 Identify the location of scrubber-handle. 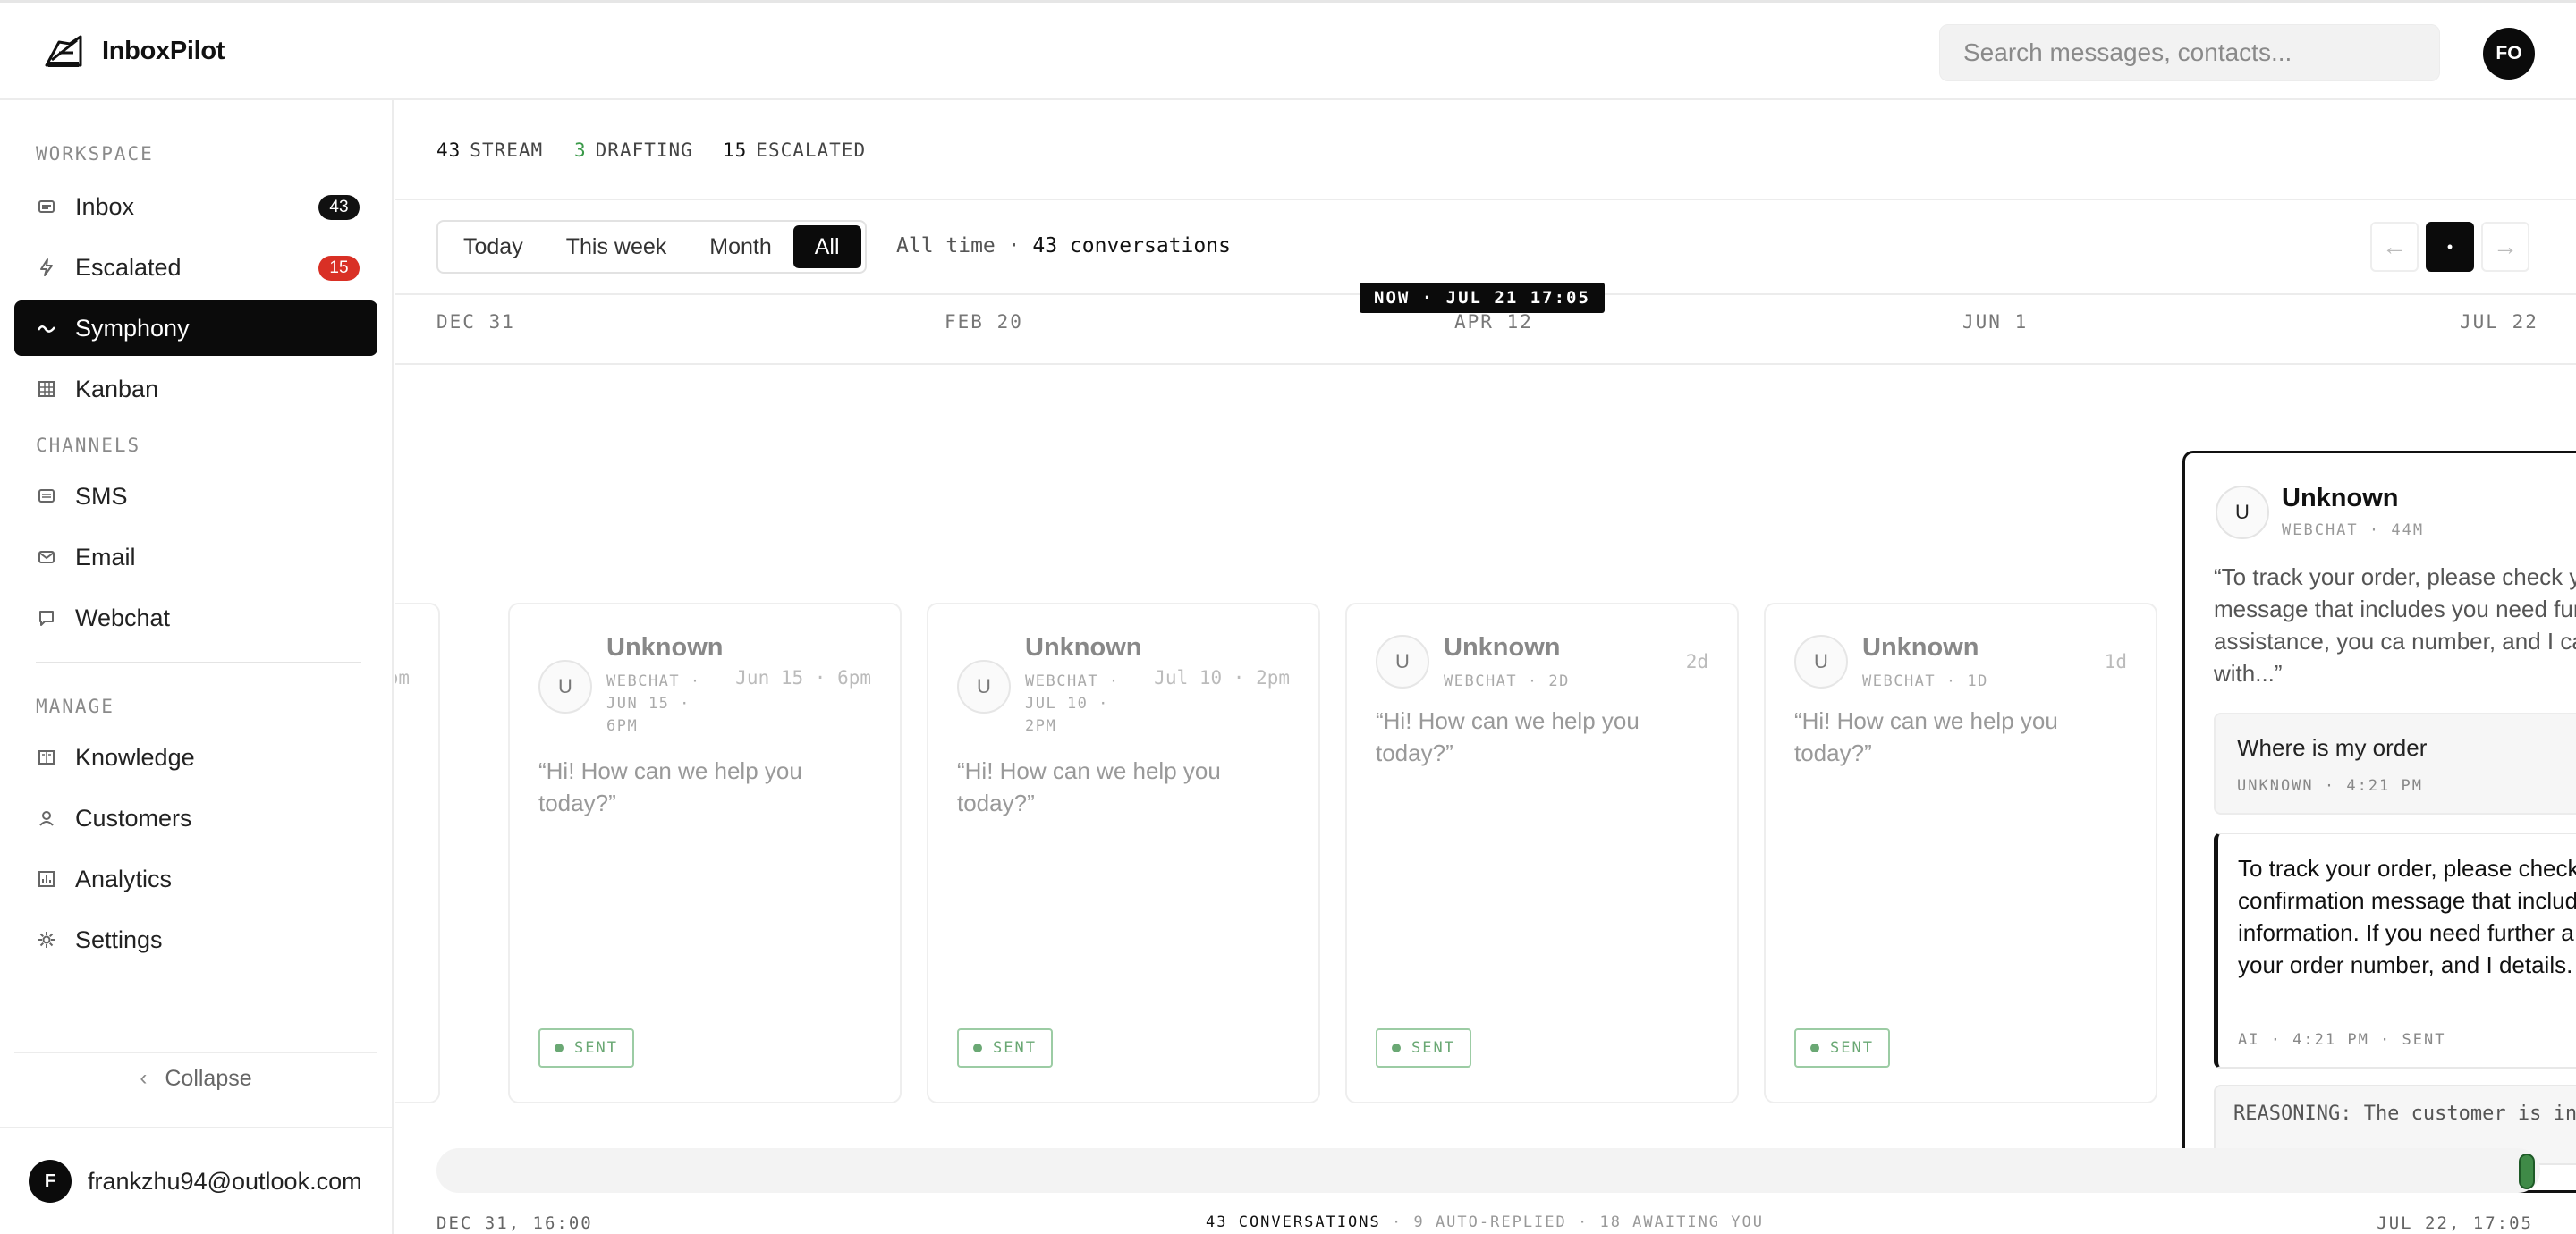
(2527, 1171).